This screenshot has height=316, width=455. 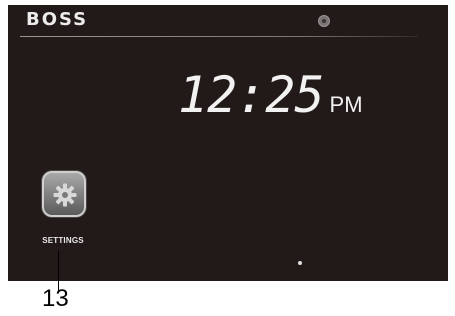 I want to click on settings-label: SETTINGS, so click(x=63, y=240).